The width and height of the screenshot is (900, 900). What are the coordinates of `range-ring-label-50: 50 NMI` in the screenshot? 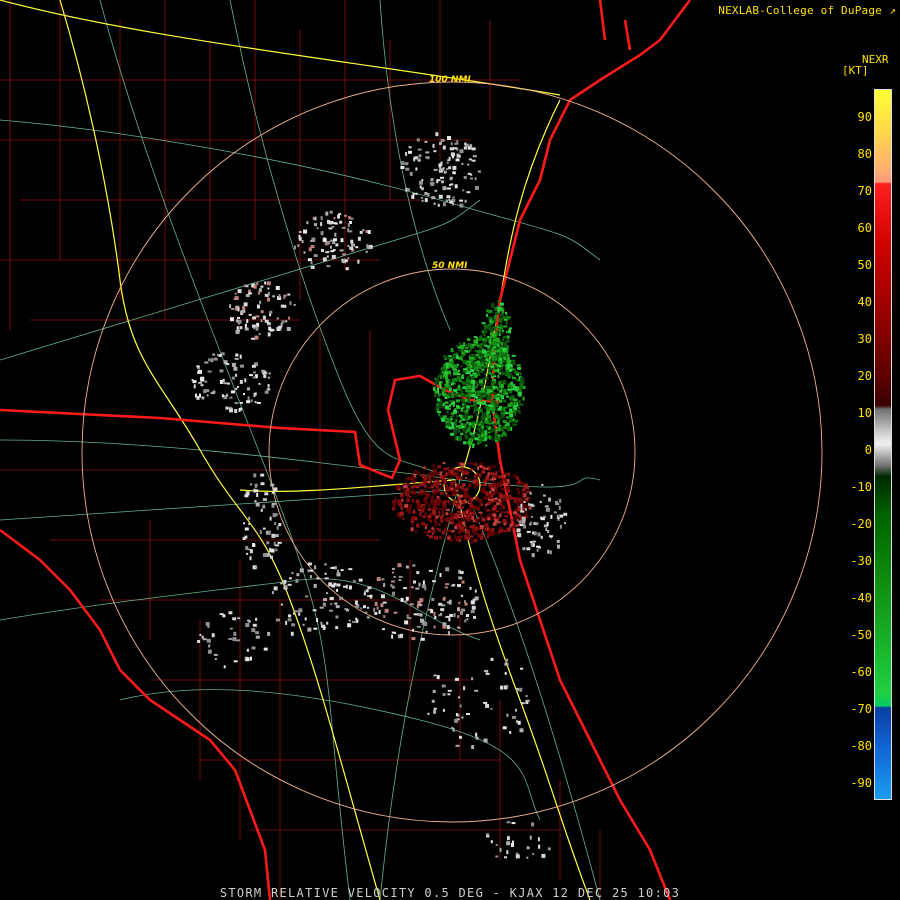 It's located at (450, 266).